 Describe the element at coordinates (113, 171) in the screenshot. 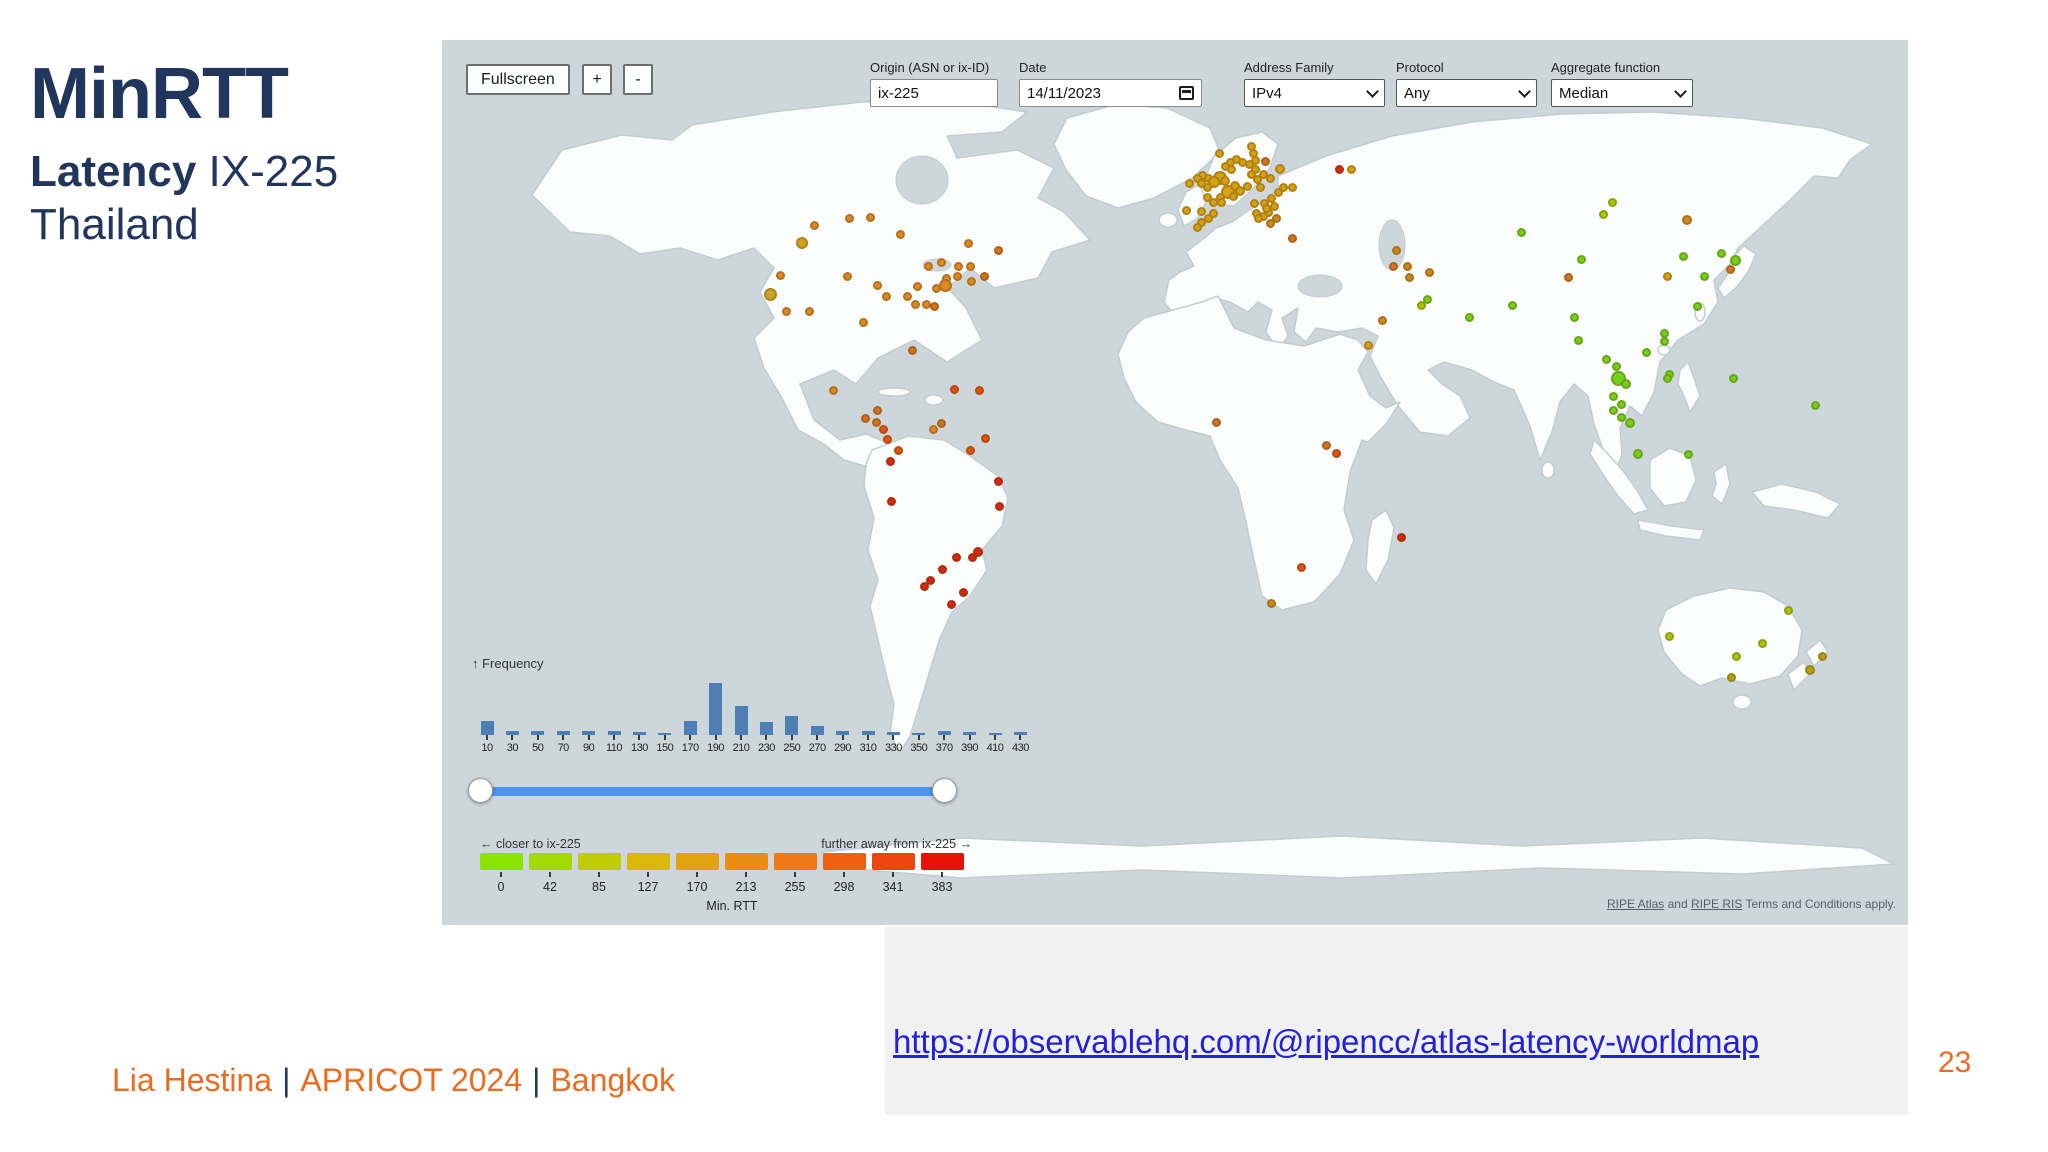

I see `subtitle-bold: Latency` at that location.